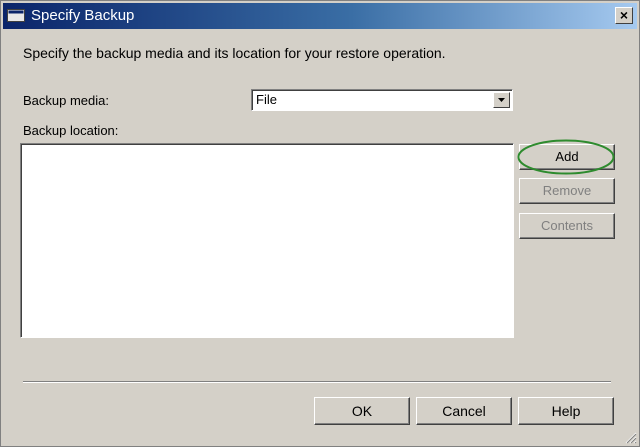  Describe the element at coordinates (567, 157) in the screenshot. I see `add-button: Add` at that location.